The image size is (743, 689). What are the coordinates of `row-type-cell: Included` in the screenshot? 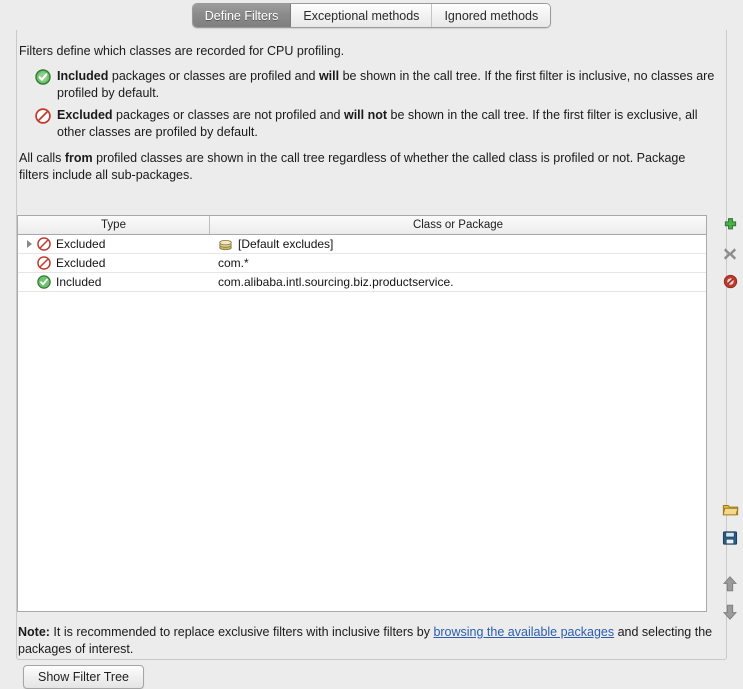 It's located at (114, 282).